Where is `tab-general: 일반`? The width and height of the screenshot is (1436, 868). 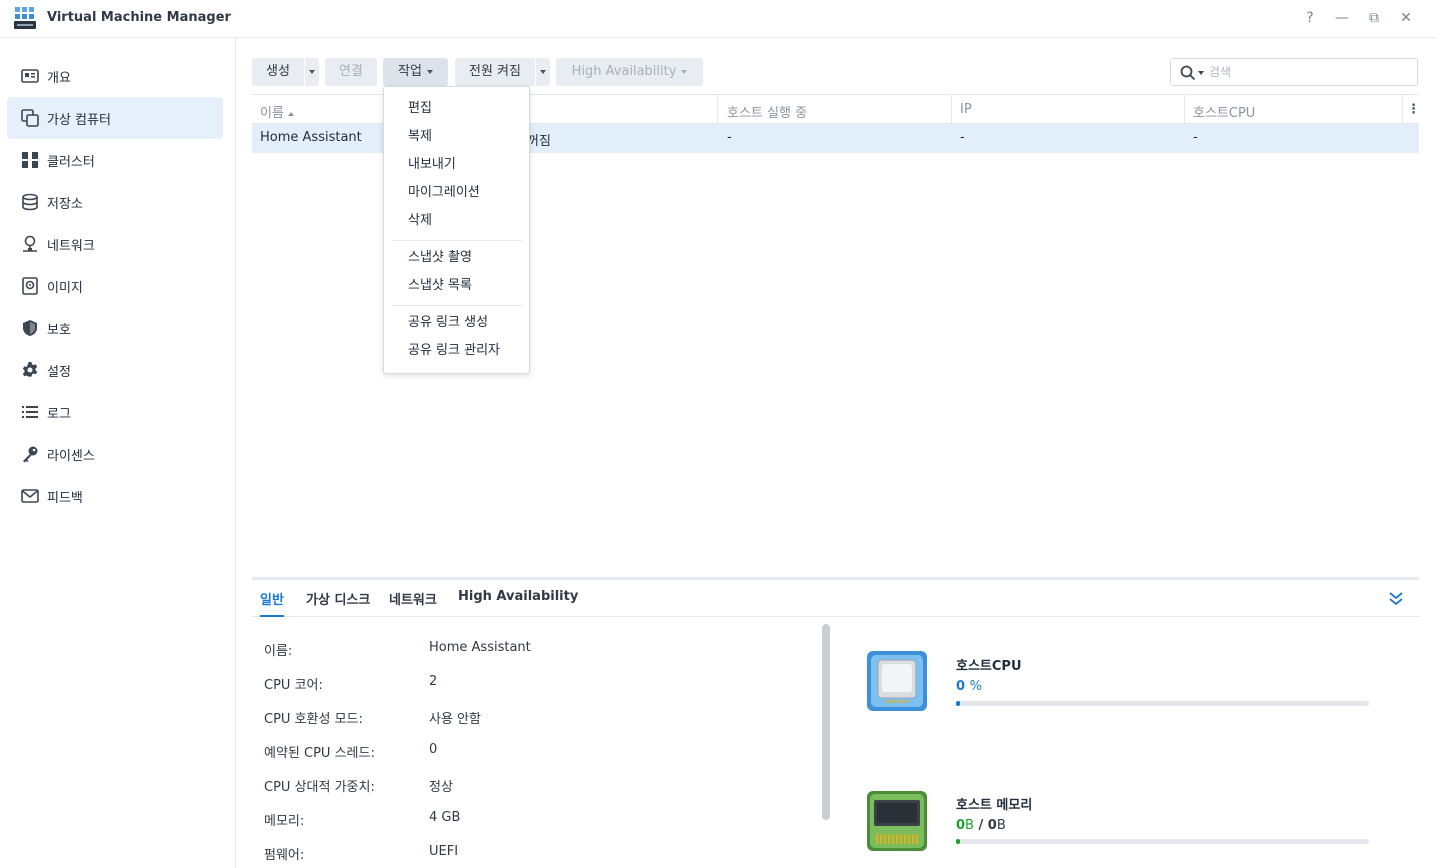 tab-general: 일반 is located at coordinates (272, 603).